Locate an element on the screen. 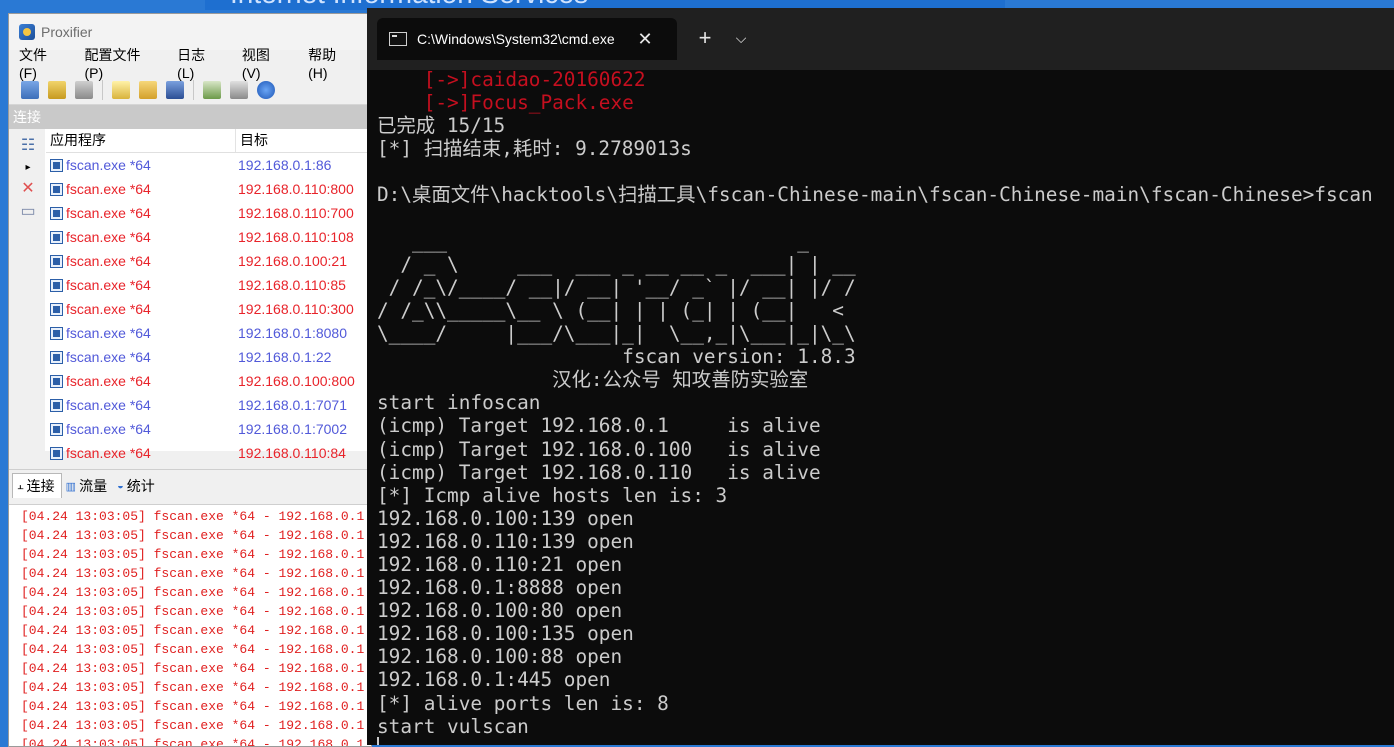 This screenshot has height=747, width=1394. terminal-line: (icmp) Target 192.168.0.100 is alive is located at coordinates (599, 449).